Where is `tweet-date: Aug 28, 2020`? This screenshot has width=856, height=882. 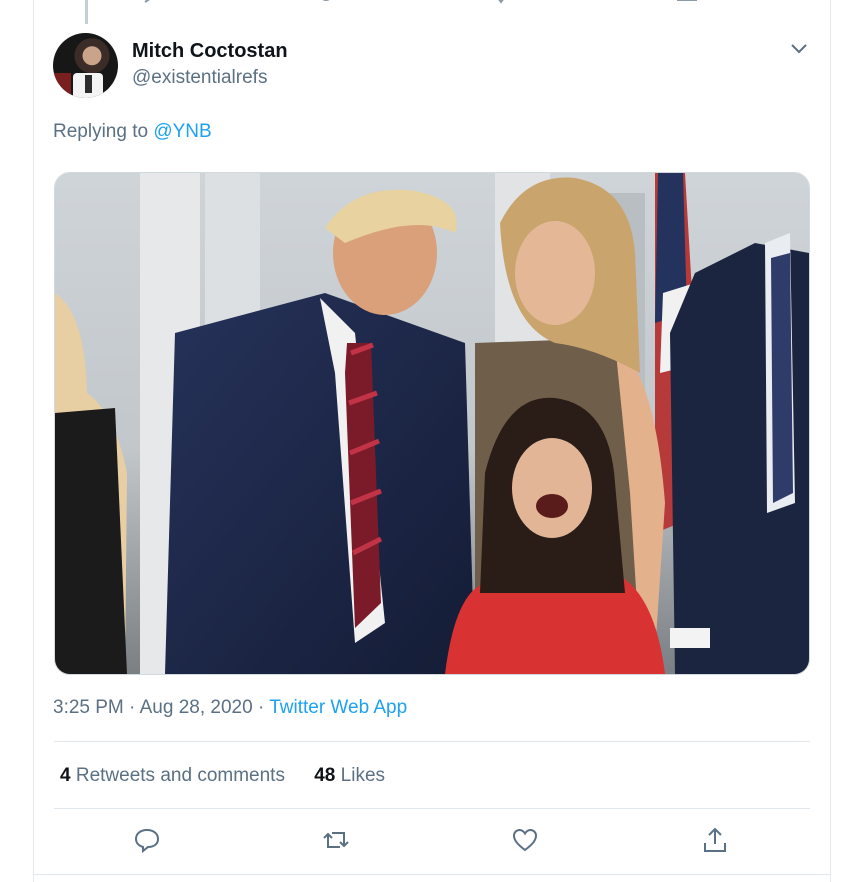
tweet-date: Aug 28, 2020 is located at coordinates (196, 707).